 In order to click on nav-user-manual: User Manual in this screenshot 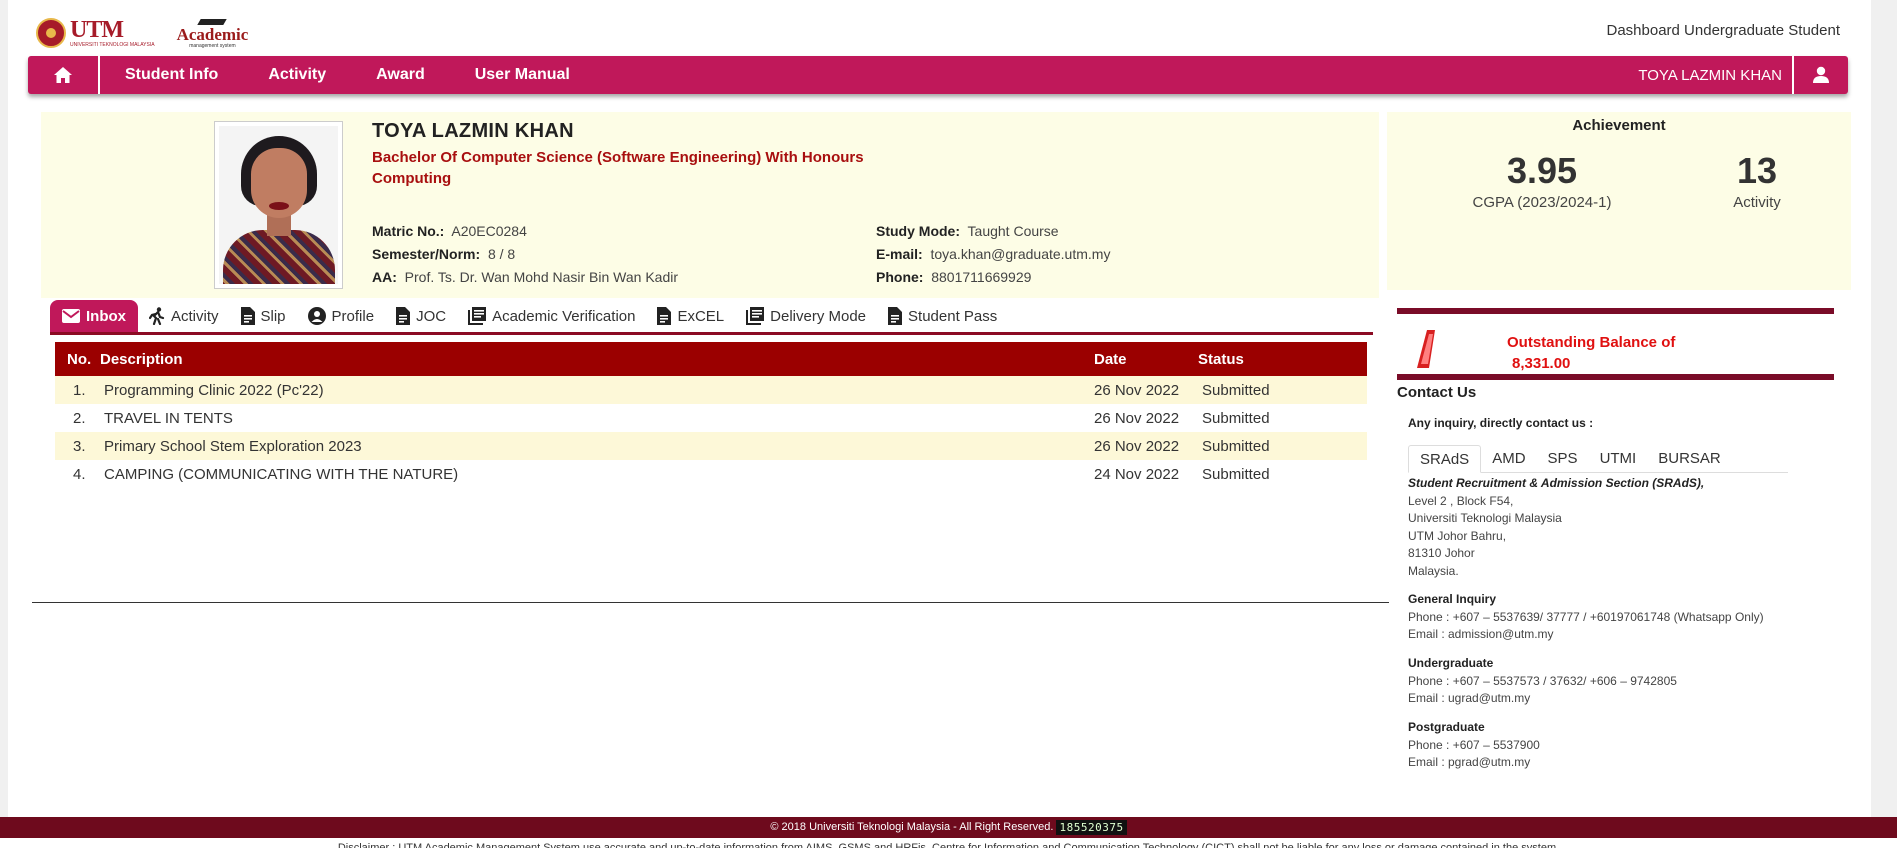, I will do `click(522, 75)`.